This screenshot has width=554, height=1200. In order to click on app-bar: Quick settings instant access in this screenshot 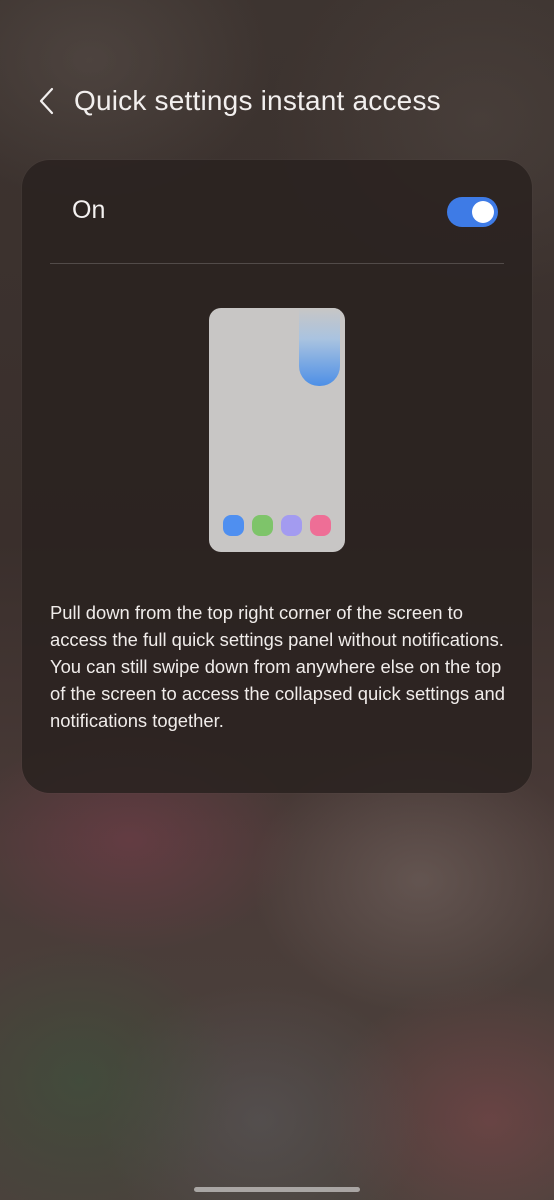, I will do `click(282, 101)`.